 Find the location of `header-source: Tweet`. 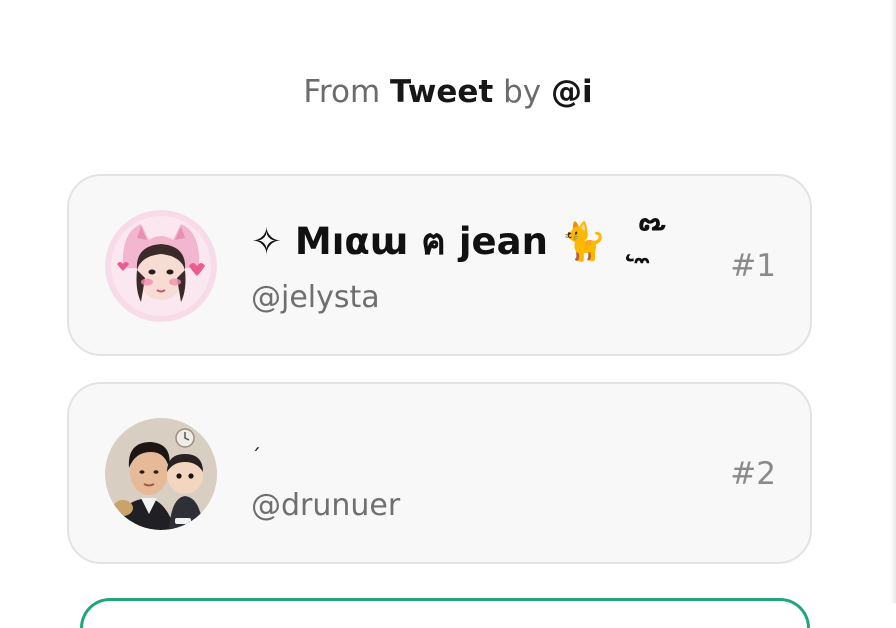

header-source: Tweet is located at coordinates (441, 92).